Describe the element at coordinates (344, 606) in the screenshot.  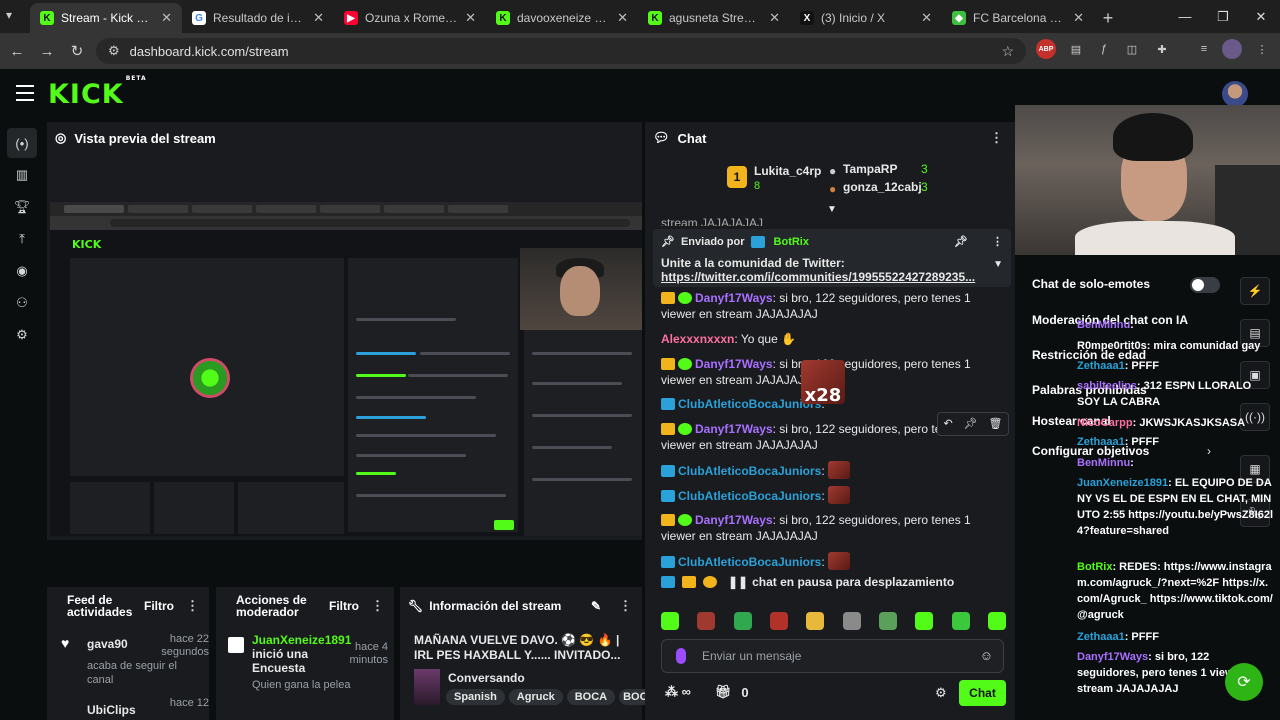
I see `mods-filter-button: Filtro` at that location.